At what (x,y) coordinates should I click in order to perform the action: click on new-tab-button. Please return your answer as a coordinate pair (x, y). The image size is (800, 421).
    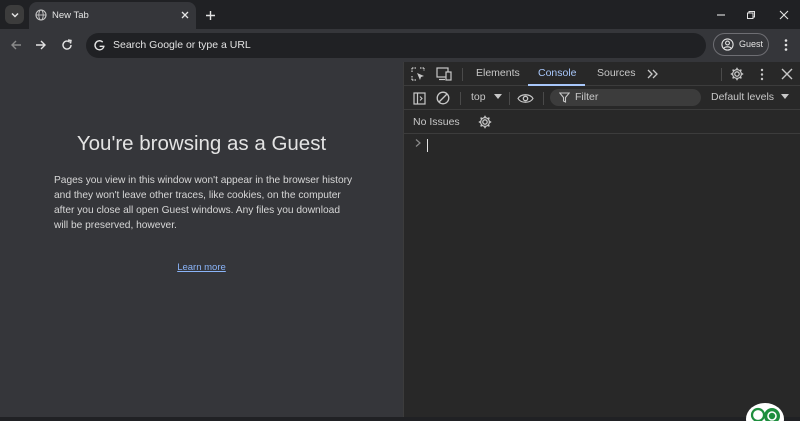
    Looking at the image, I should click on (210, 15).